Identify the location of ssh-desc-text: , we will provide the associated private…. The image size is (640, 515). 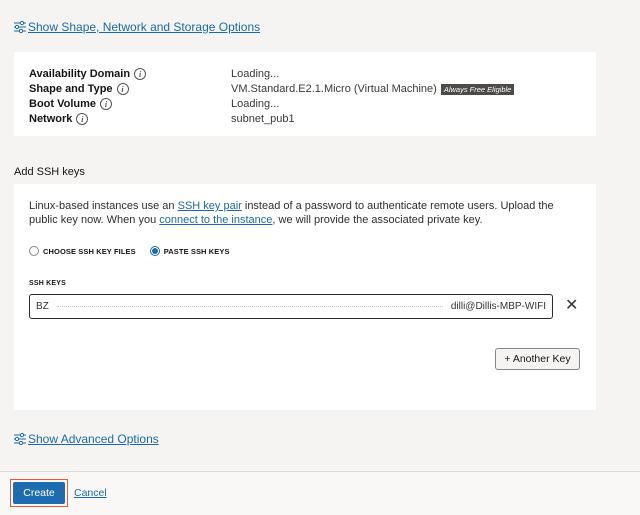
(377, 220).